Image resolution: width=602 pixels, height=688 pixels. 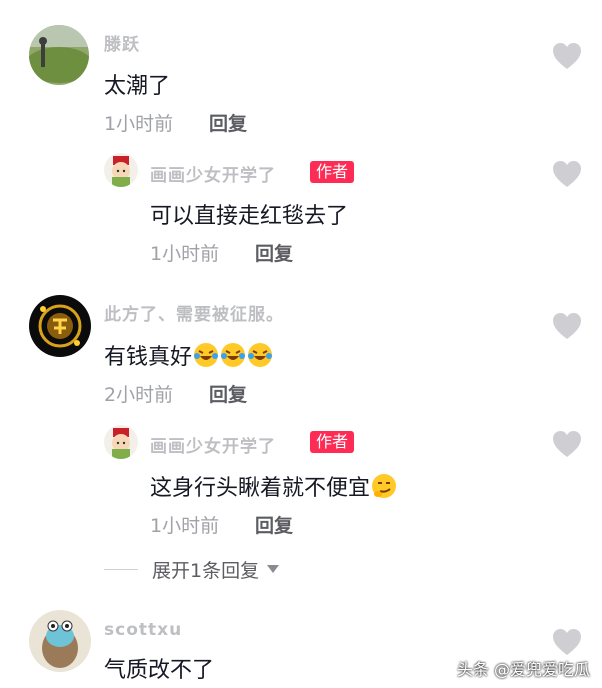 I want to click on expand-replies-label: 展开1条回复, so click(x=206, y=570).